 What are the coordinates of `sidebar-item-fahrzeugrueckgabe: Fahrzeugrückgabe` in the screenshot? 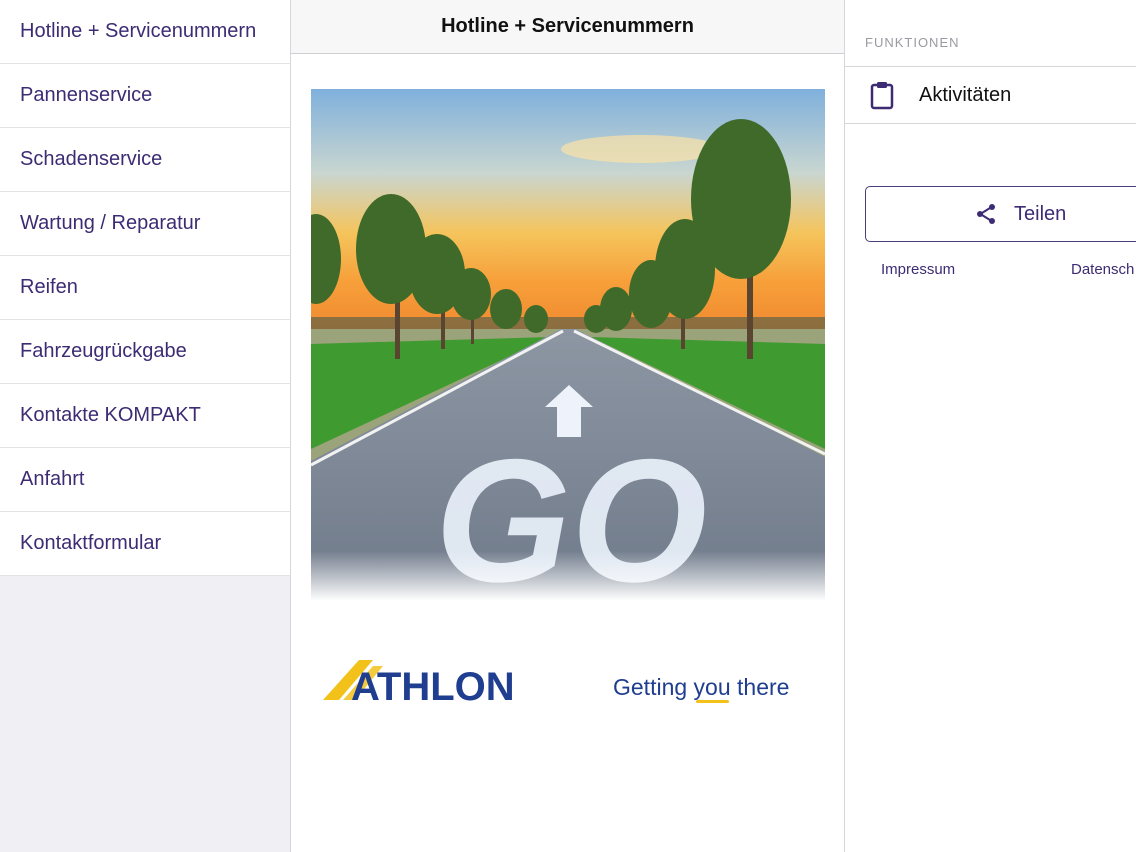 It's located at (145, 352).